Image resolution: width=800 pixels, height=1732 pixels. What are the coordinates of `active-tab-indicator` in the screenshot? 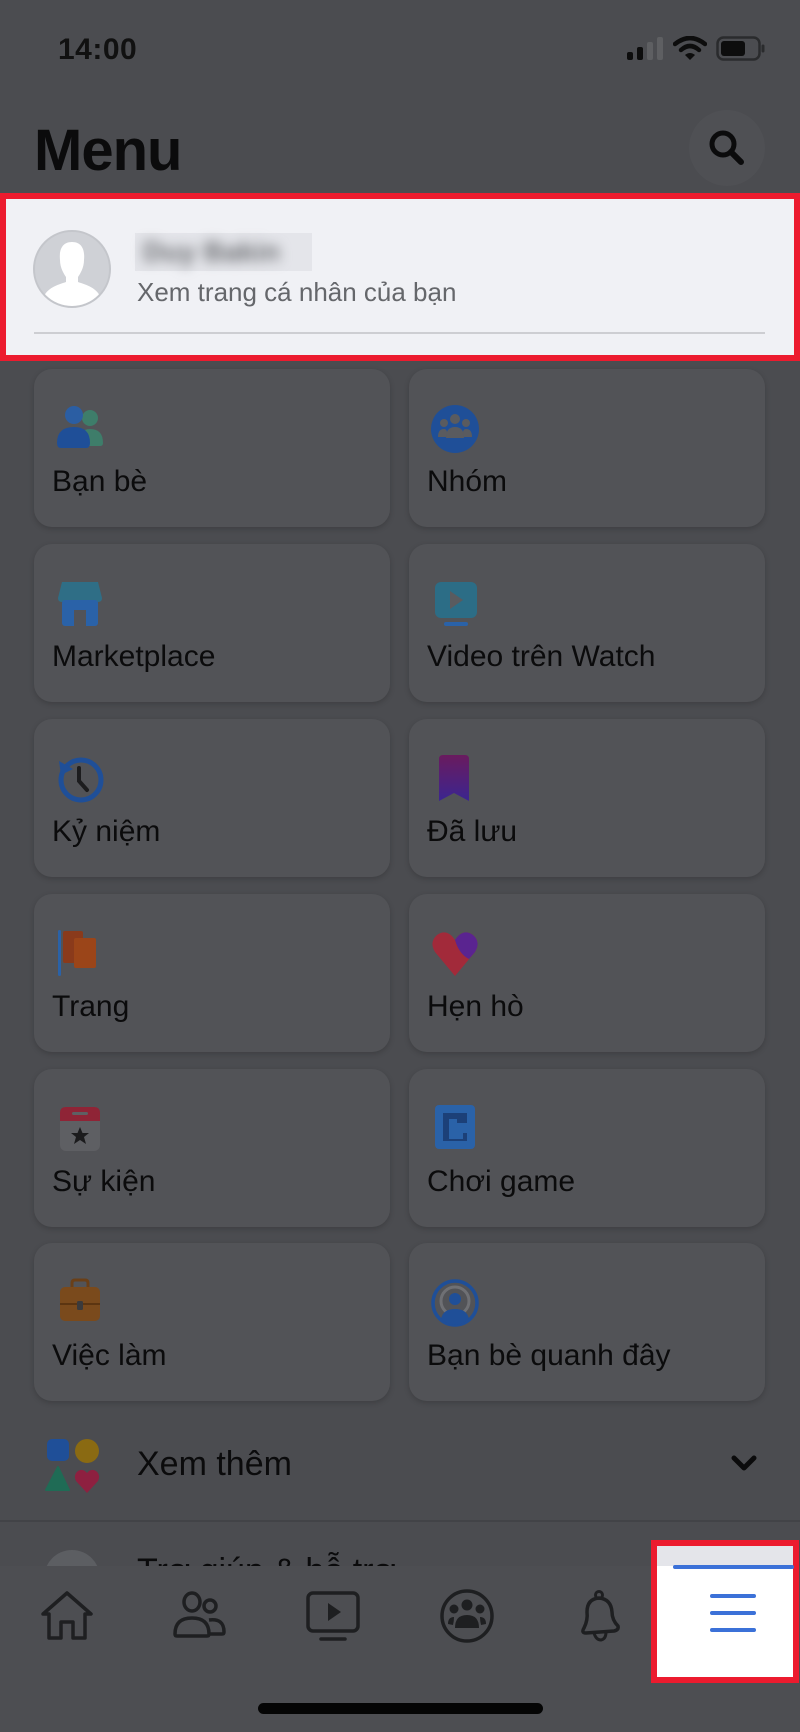 It's located at (733, 1567).